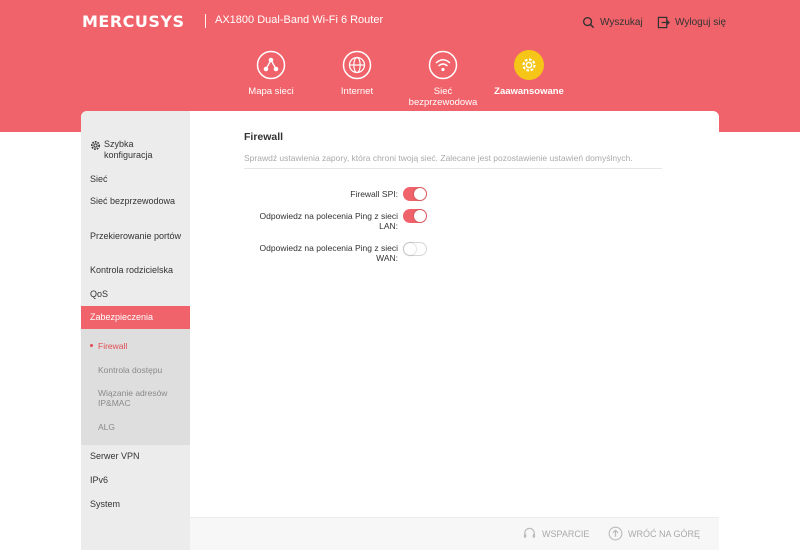 The height and width of the screenshot is (550, 800). What do you see at coordinates (453, 168) in the screenshot?
I see `section-divider` at bounding box center [453, 168].